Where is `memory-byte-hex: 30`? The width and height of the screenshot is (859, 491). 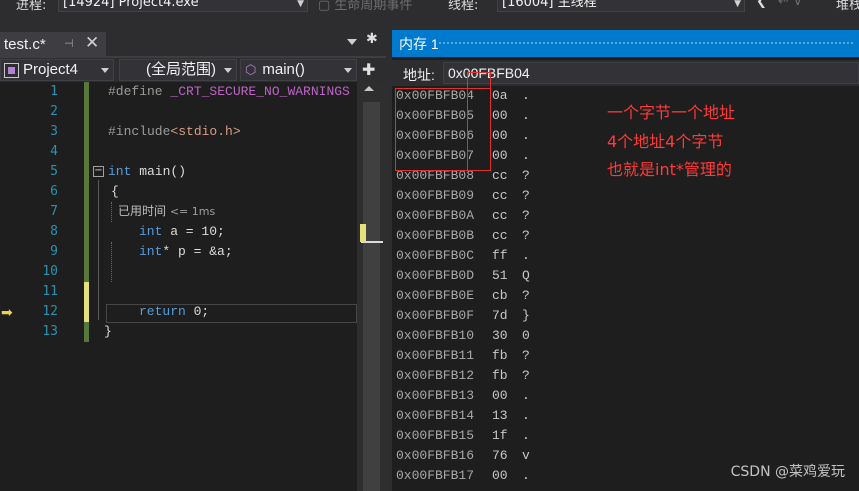
memory-byte-hex: 30 is located at coordinates (500, 335).